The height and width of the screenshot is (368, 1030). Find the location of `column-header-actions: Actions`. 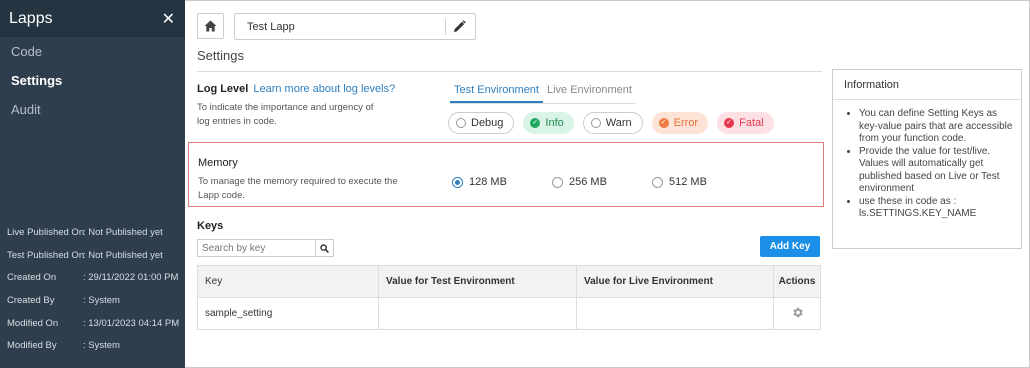

column-header-actions: Actions is located at coordinates (797, 281).